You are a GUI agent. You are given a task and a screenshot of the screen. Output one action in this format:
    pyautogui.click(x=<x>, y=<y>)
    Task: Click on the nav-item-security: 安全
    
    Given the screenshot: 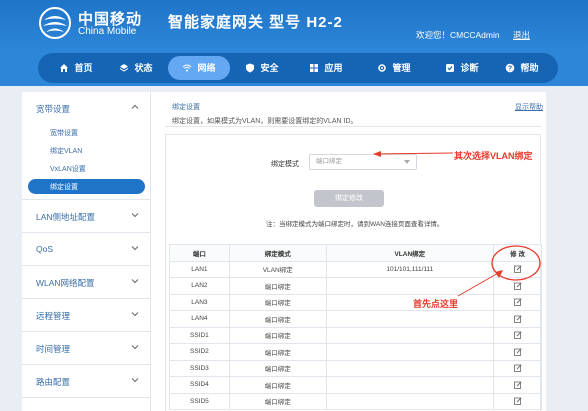 What is the action you would take?
    pyautogui.click(x=262, y=68)
    